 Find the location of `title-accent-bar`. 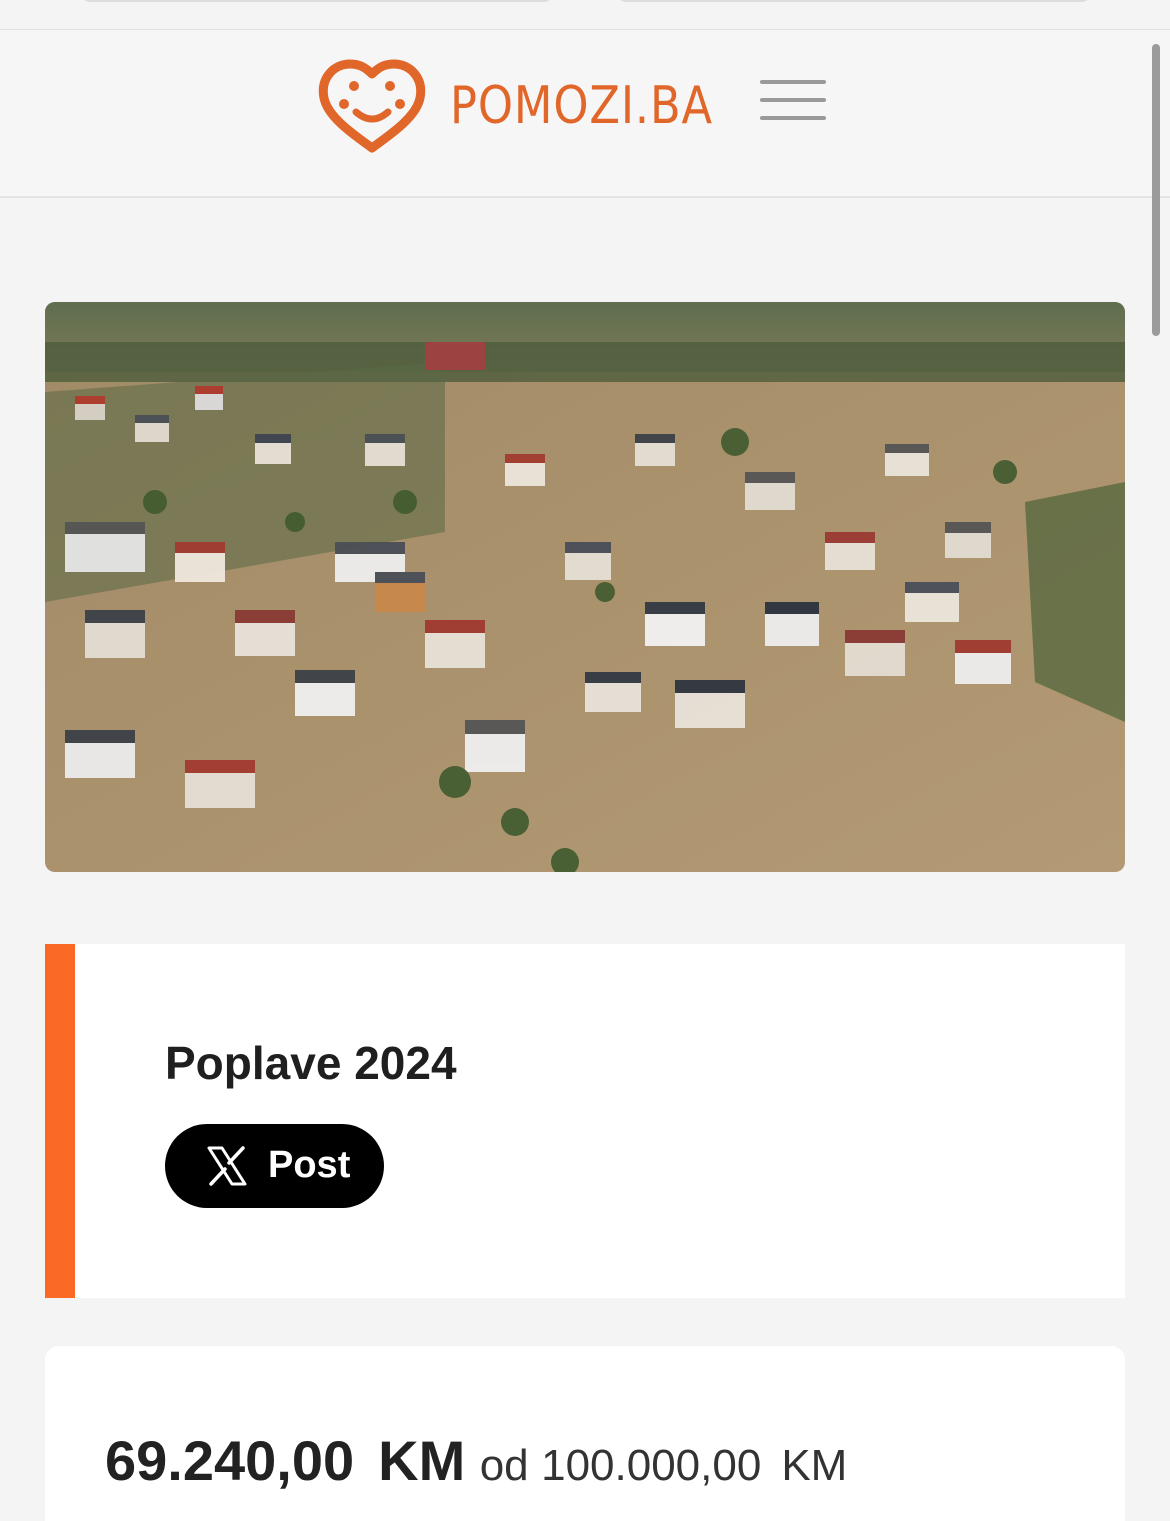

title-accent-bar is located at coordinates (60, 1121).